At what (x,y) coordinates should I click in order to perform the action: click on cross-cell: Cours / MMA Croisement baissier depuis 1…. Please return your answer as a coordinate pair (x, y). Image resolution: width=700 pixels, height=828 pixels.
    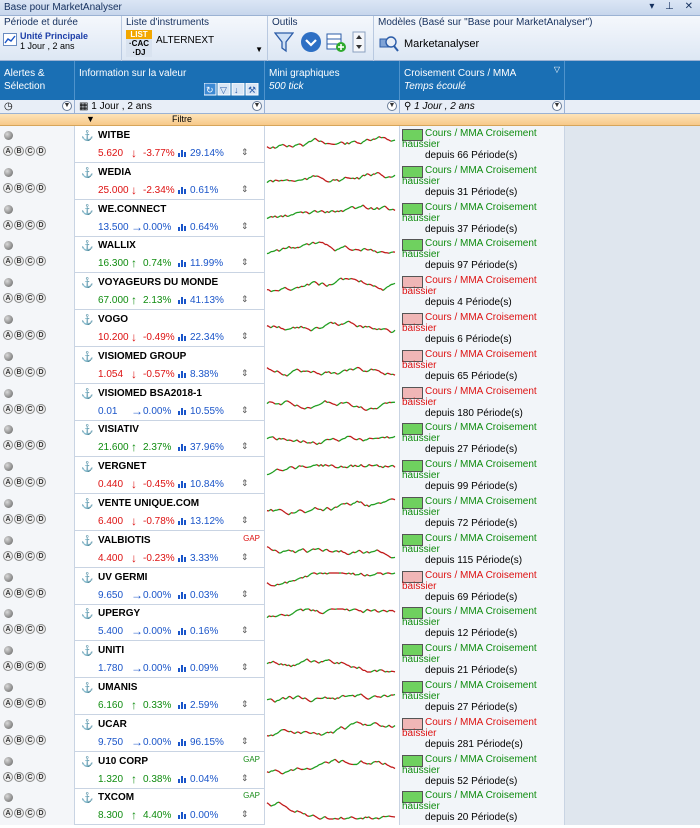
    Looking at the image, I should click on (482, 402).